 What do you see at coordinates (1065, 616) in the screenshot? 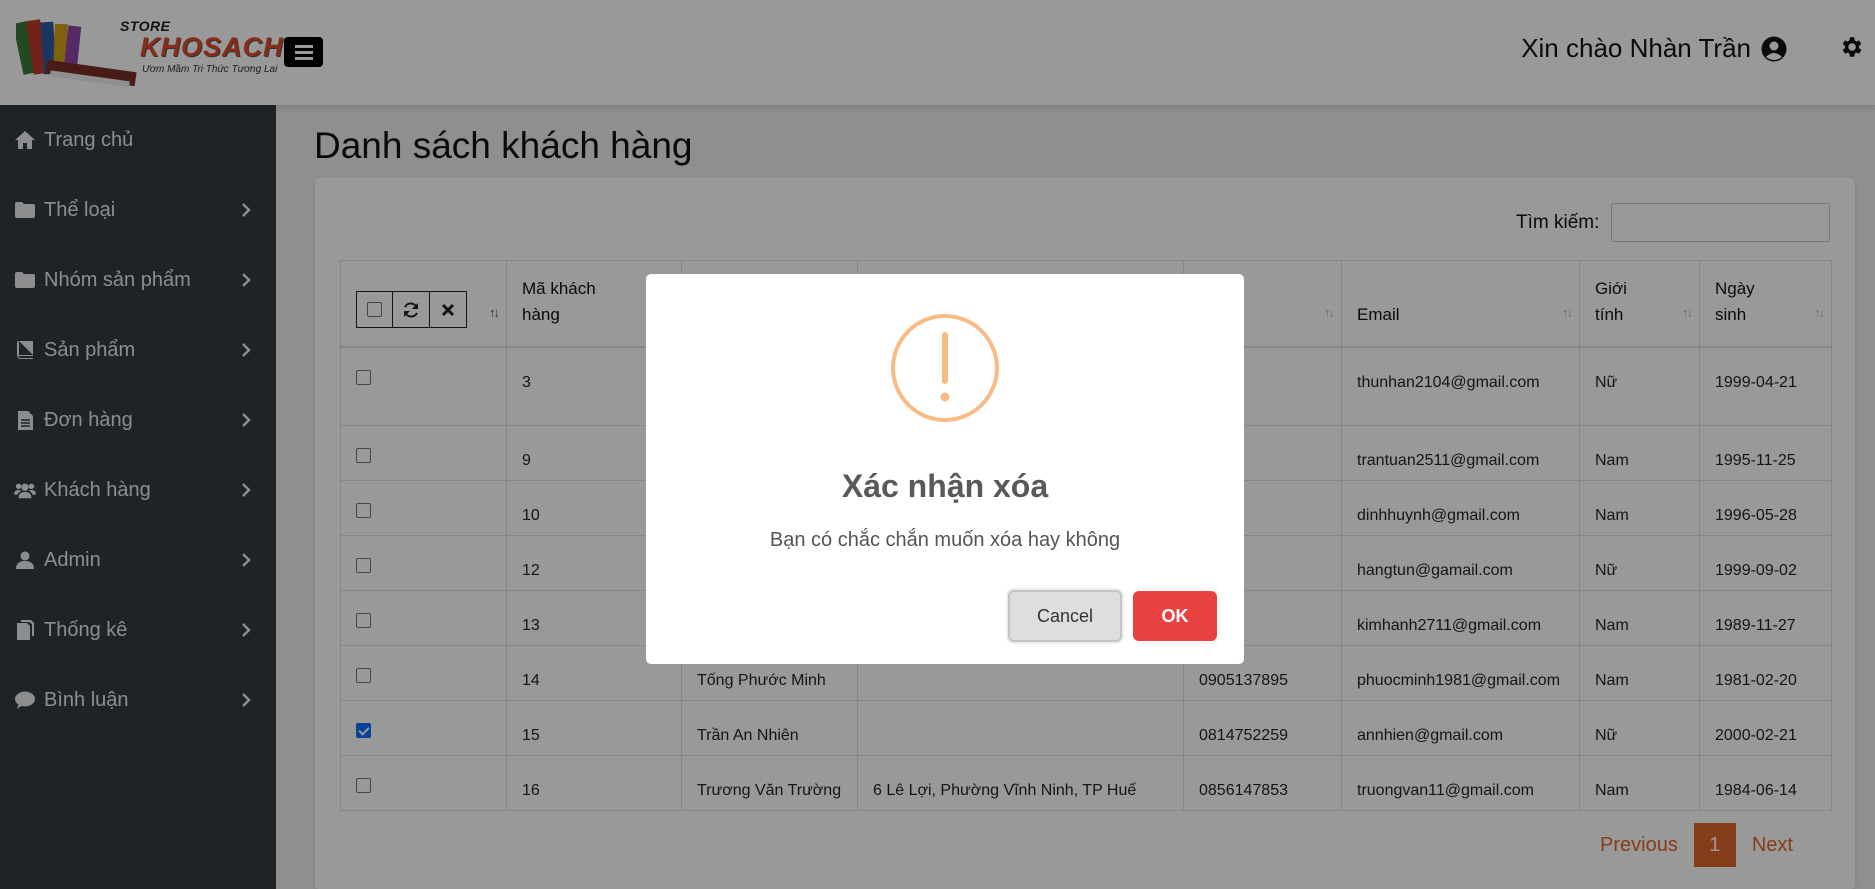
I see `cancel-button: Cancel` at bounding box center [1065, 616].